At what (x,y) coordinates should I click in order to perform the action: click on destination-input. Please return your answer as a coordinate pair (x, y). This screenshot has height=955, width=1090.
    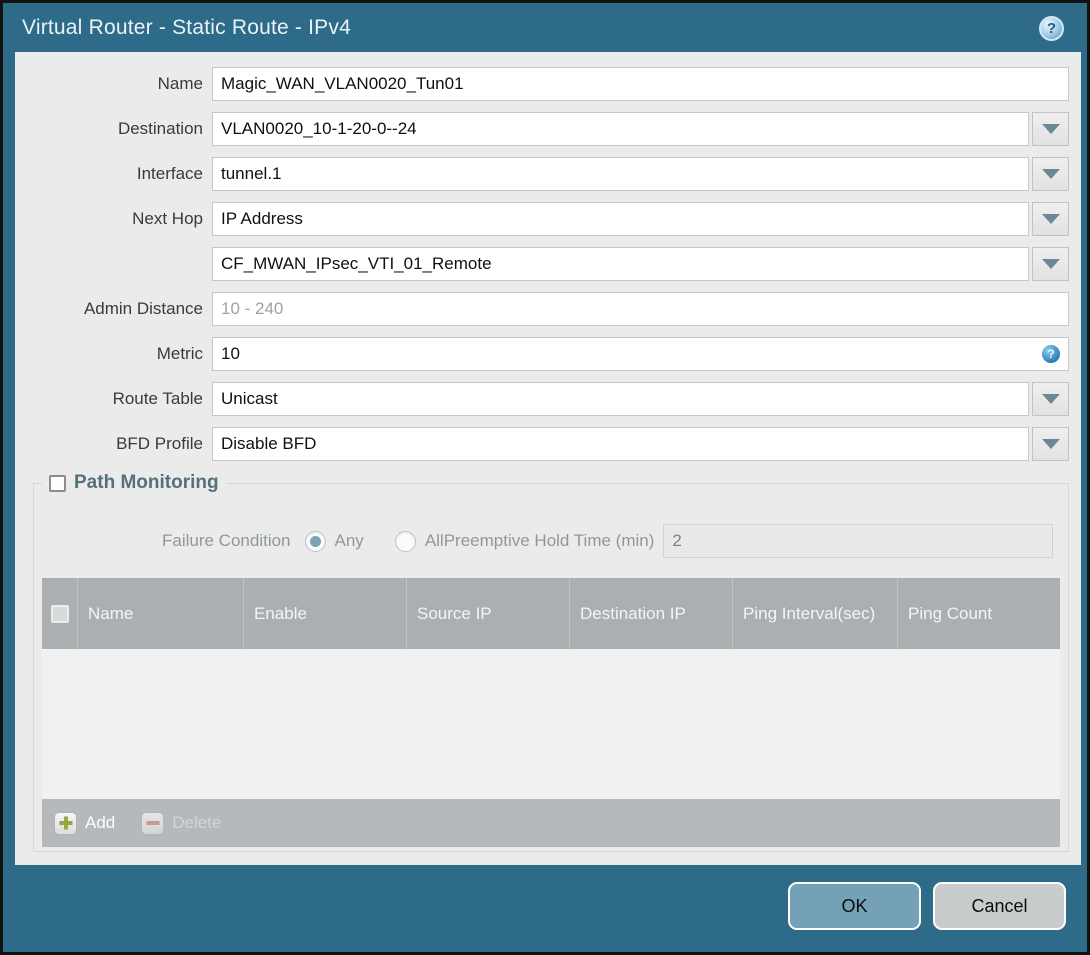
    Looking at the image, I should click on (620, 129).